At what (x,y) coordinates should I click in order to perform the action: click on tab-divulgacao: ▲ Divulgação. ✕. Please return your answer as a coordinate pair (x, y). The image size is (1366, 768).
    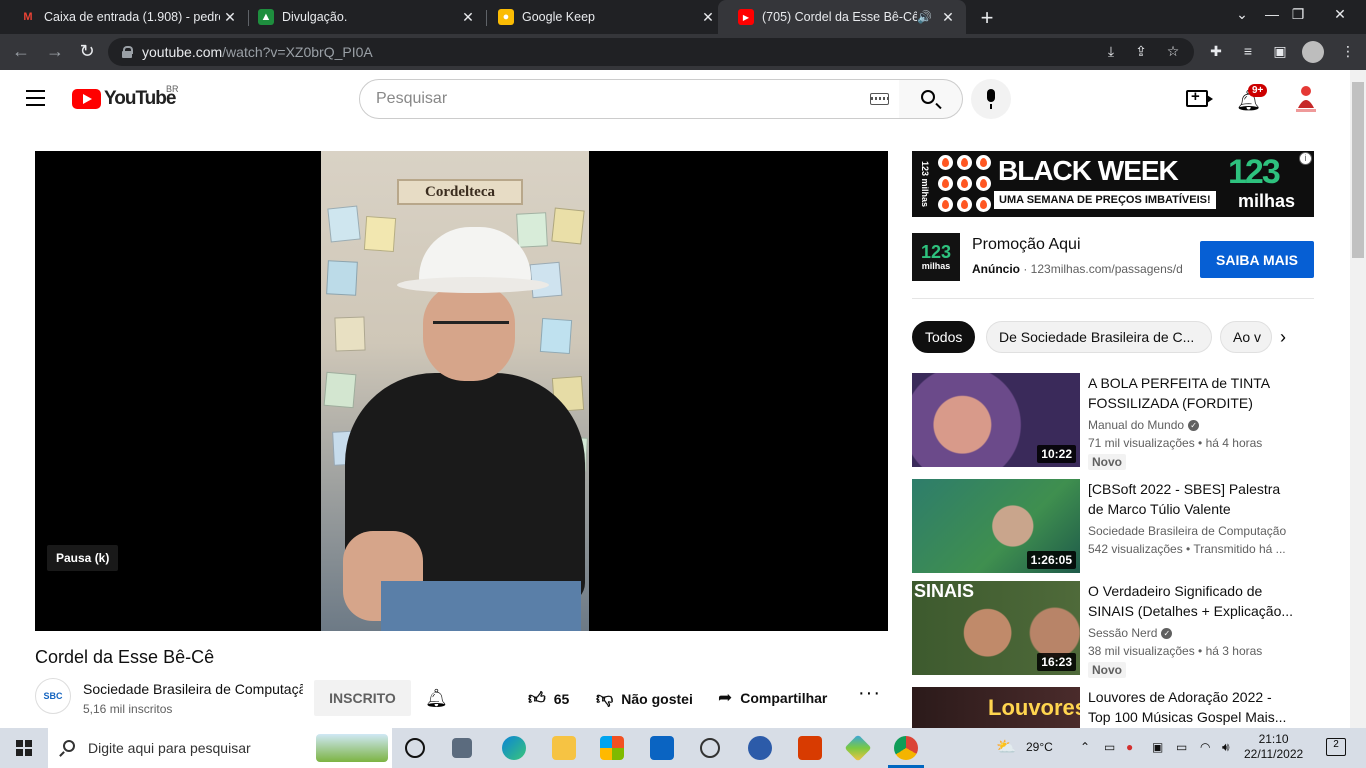
    Looking at the image, I should click on (362, 17).